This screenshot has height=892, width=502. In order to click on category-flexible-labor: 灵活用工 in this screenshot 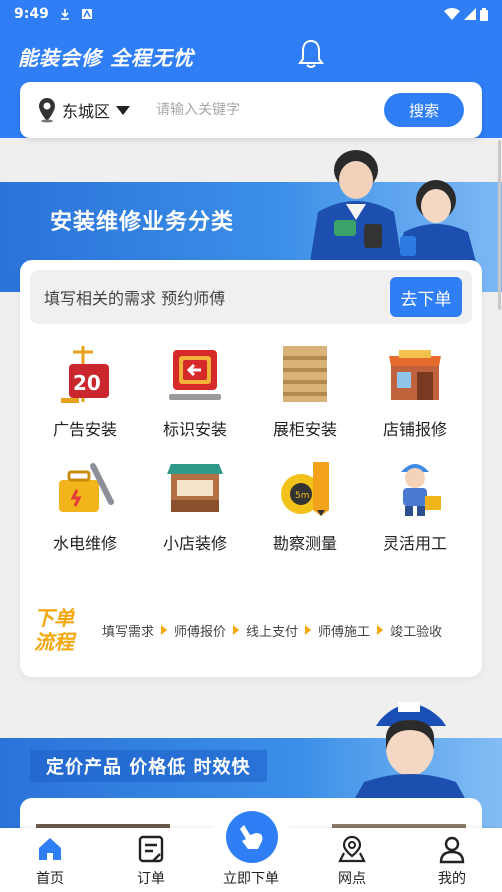, I will do `click(415, 508)`.